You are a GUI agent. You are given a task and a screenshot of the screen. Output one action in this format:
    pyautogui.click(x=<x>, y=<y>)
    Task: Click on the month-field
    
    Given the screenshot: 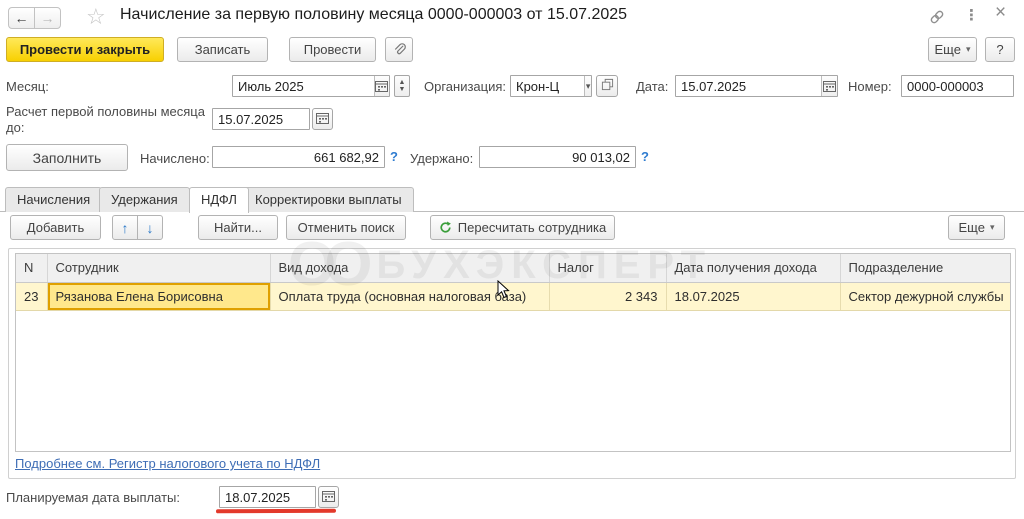 What is the action you would take?
    pyautogui.click(x=311, y=86)
    